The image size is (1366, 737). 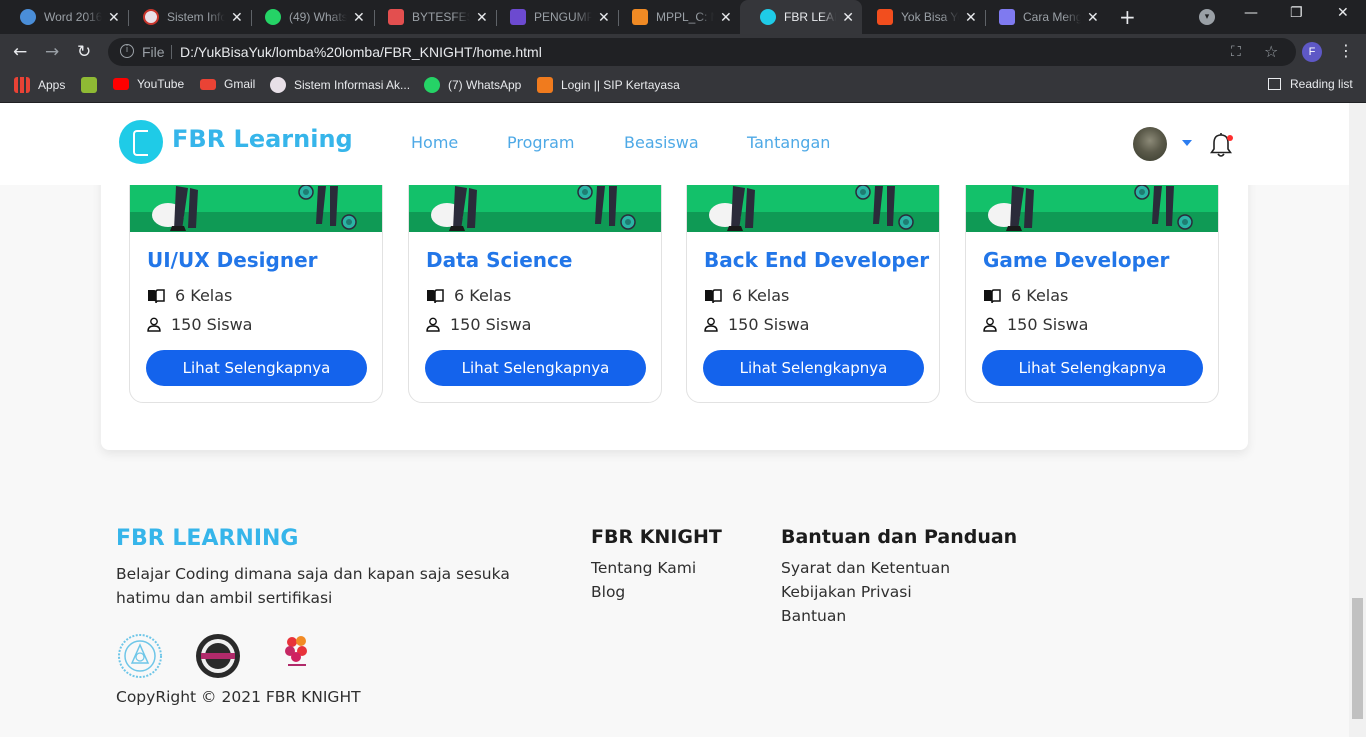 I want to click on bookmark-green, so click(x=93, y=85).